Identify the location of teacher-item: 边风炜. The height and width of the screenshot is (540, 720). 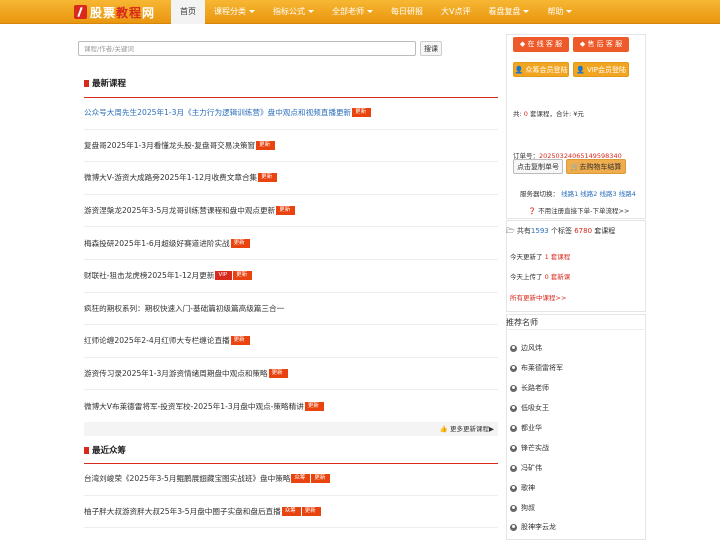
(526, 348).